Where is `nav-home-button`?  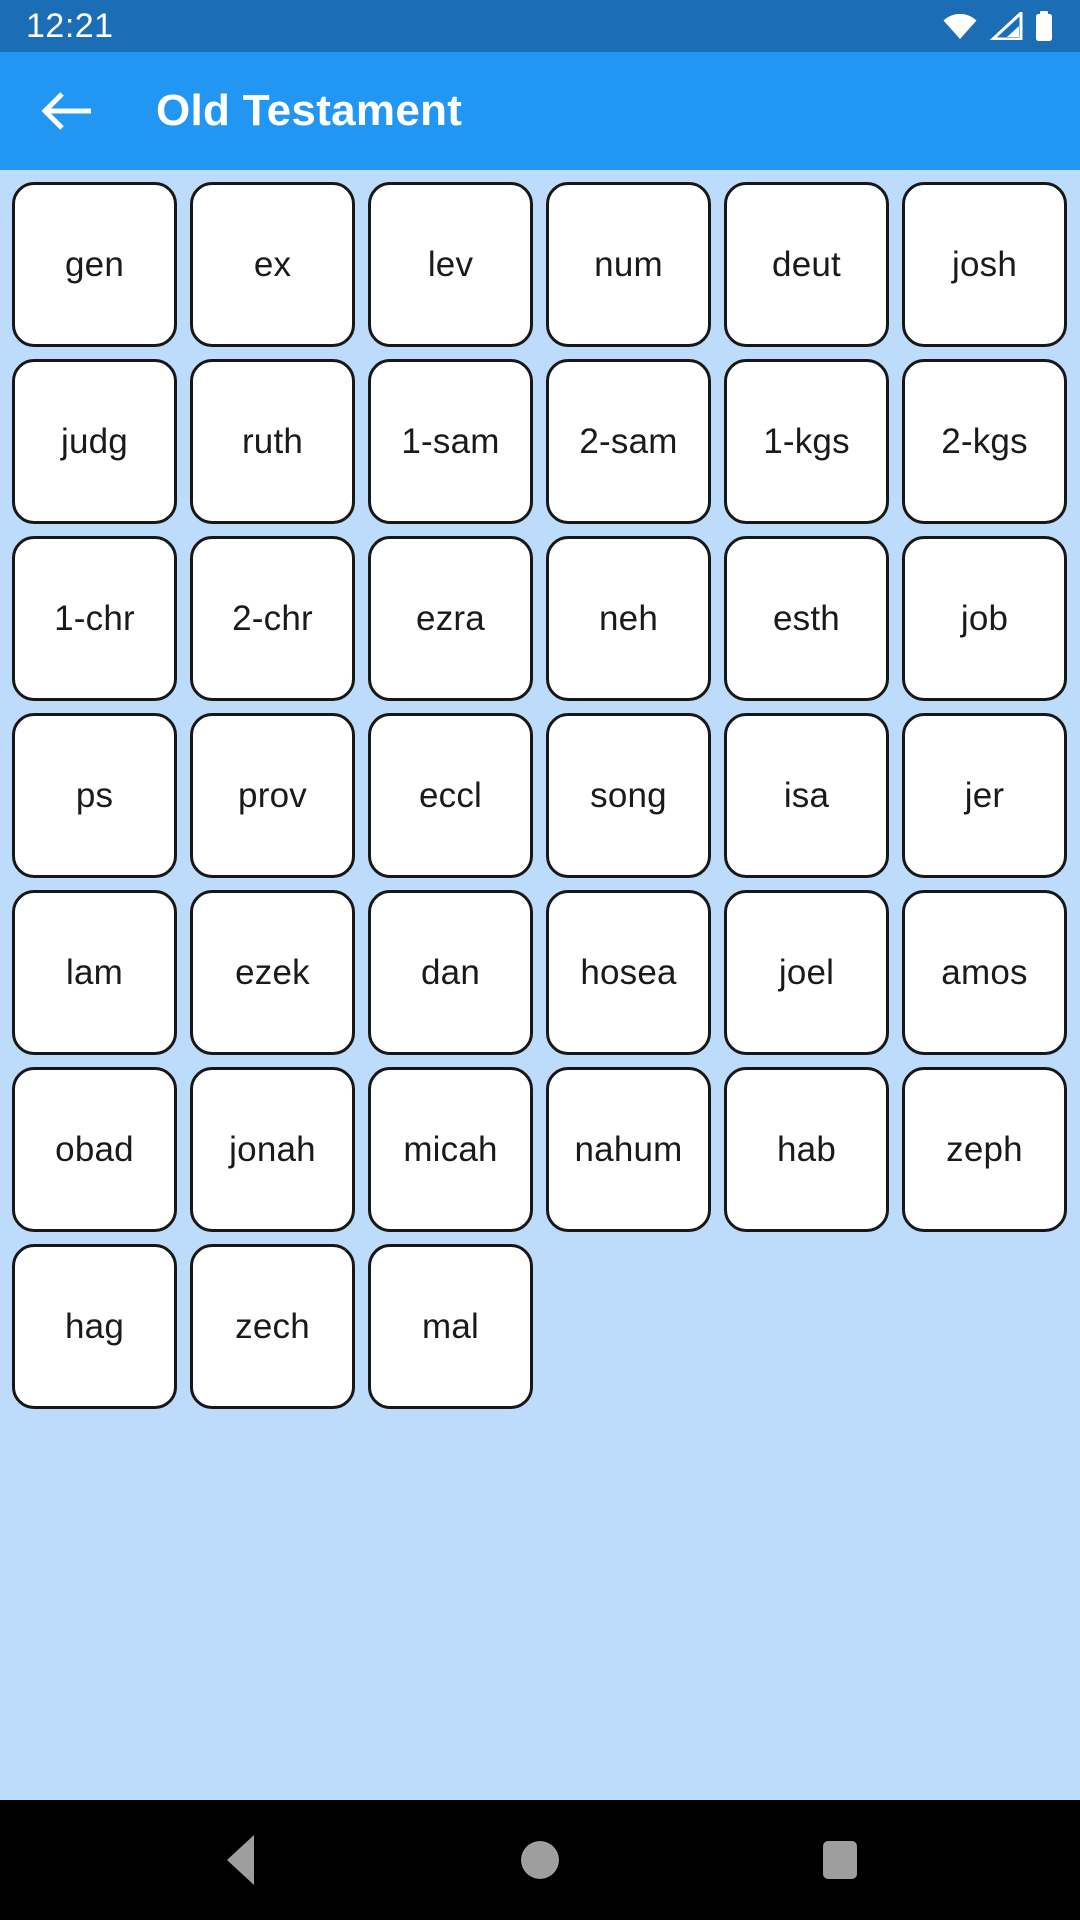
nav-home-button is located at coordinates (540, 1860).